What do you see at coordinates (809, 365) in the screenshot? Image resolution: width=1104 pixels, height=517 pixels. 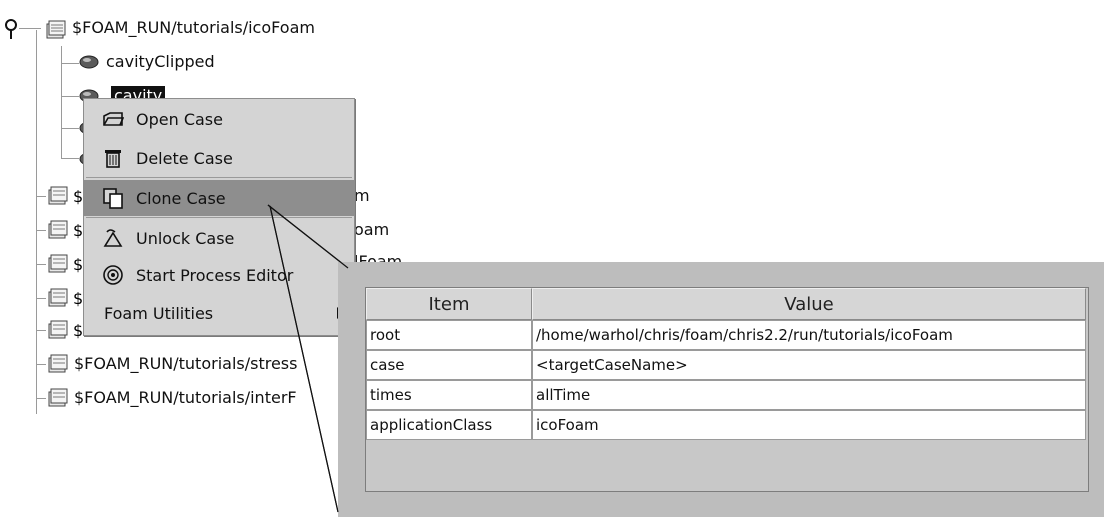 I see `table-cell-value: <targetCaseName>` at bounding box center [809, 365].